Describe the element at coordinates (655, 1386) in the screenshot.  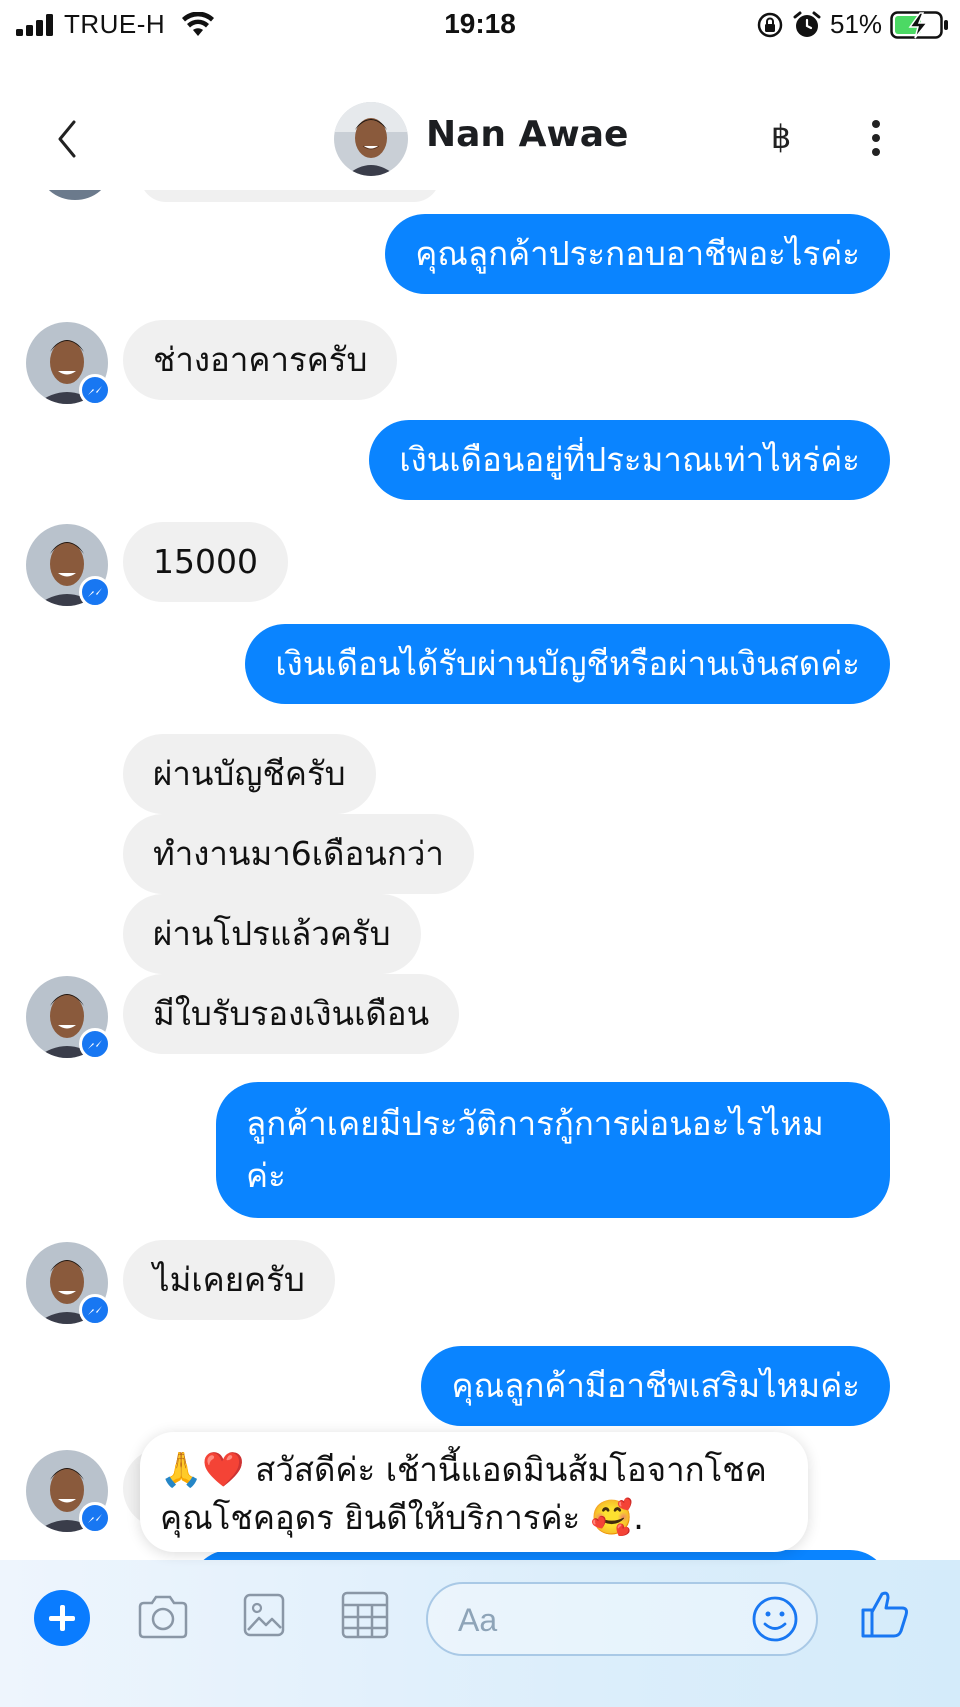
I see `message-outgoing: คุณลูกค้ามีอาชีพเสริมไหมค่ะ` at that location.